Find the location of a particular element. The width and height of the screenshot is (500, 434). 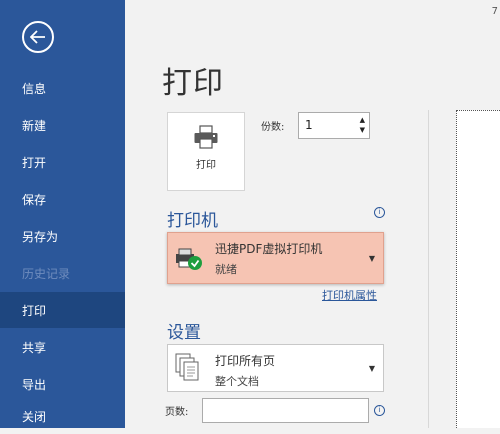

printer-ready-icon is located at coordinates (189, 259).